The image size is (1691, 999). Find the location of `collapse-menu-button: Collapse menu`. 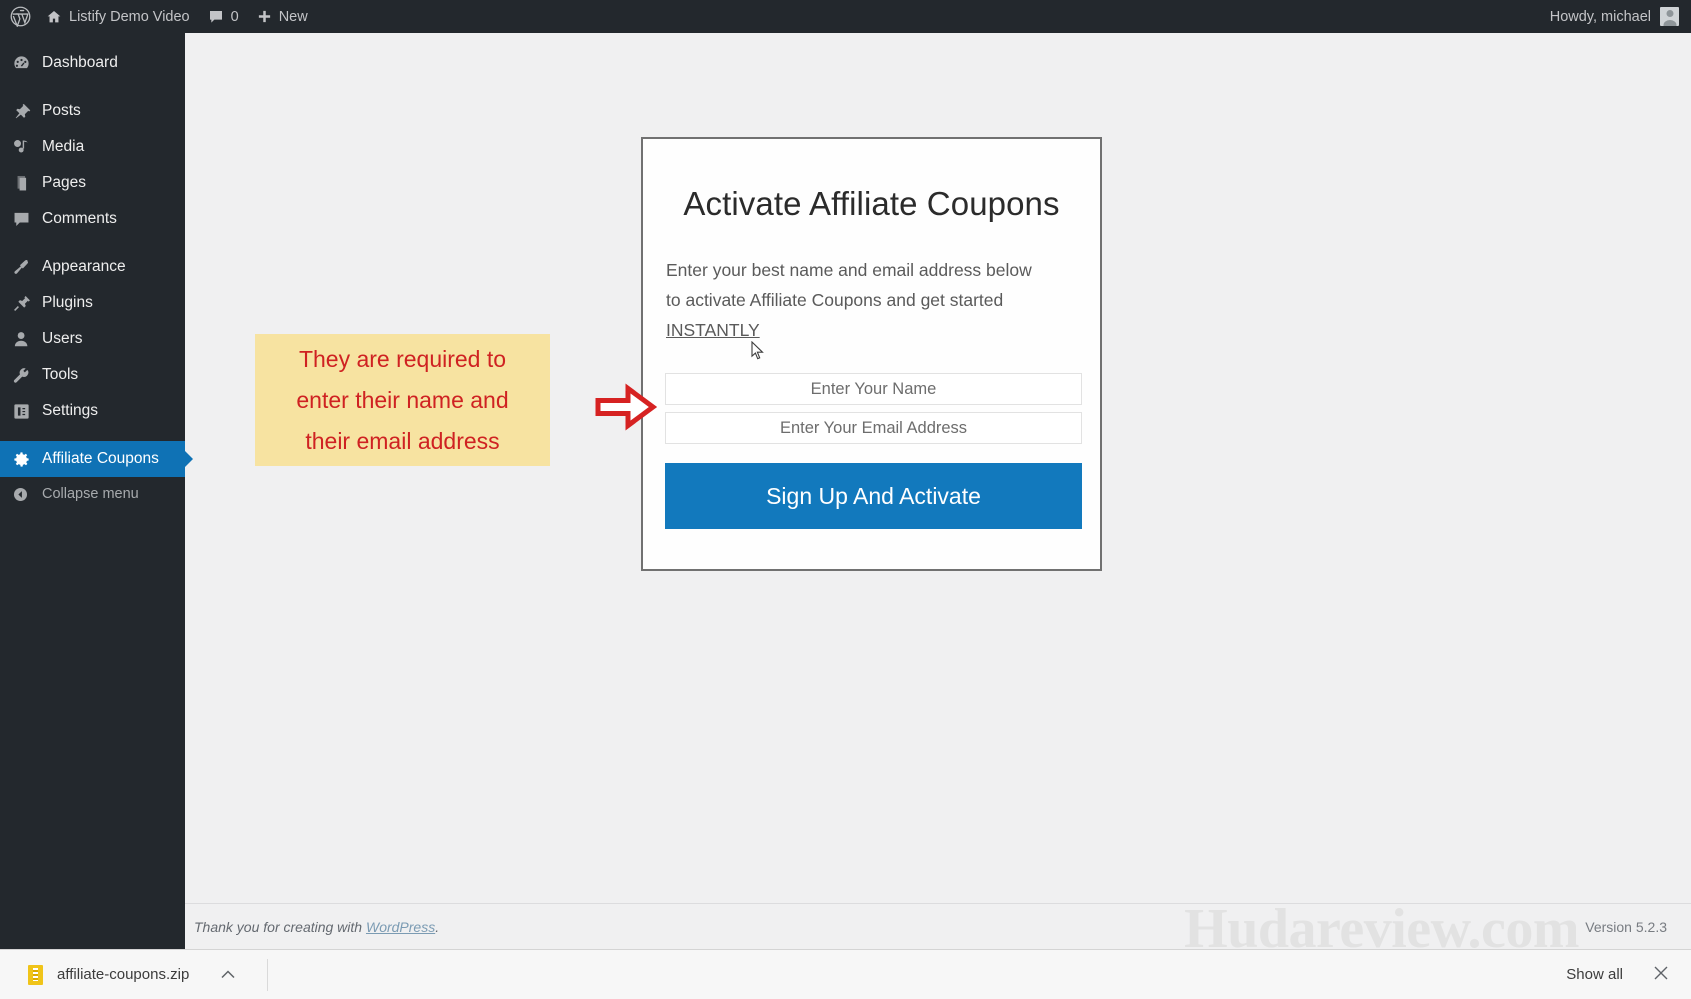

collapse-menu-button: Collapse menu is located at coordinates (92, 494).